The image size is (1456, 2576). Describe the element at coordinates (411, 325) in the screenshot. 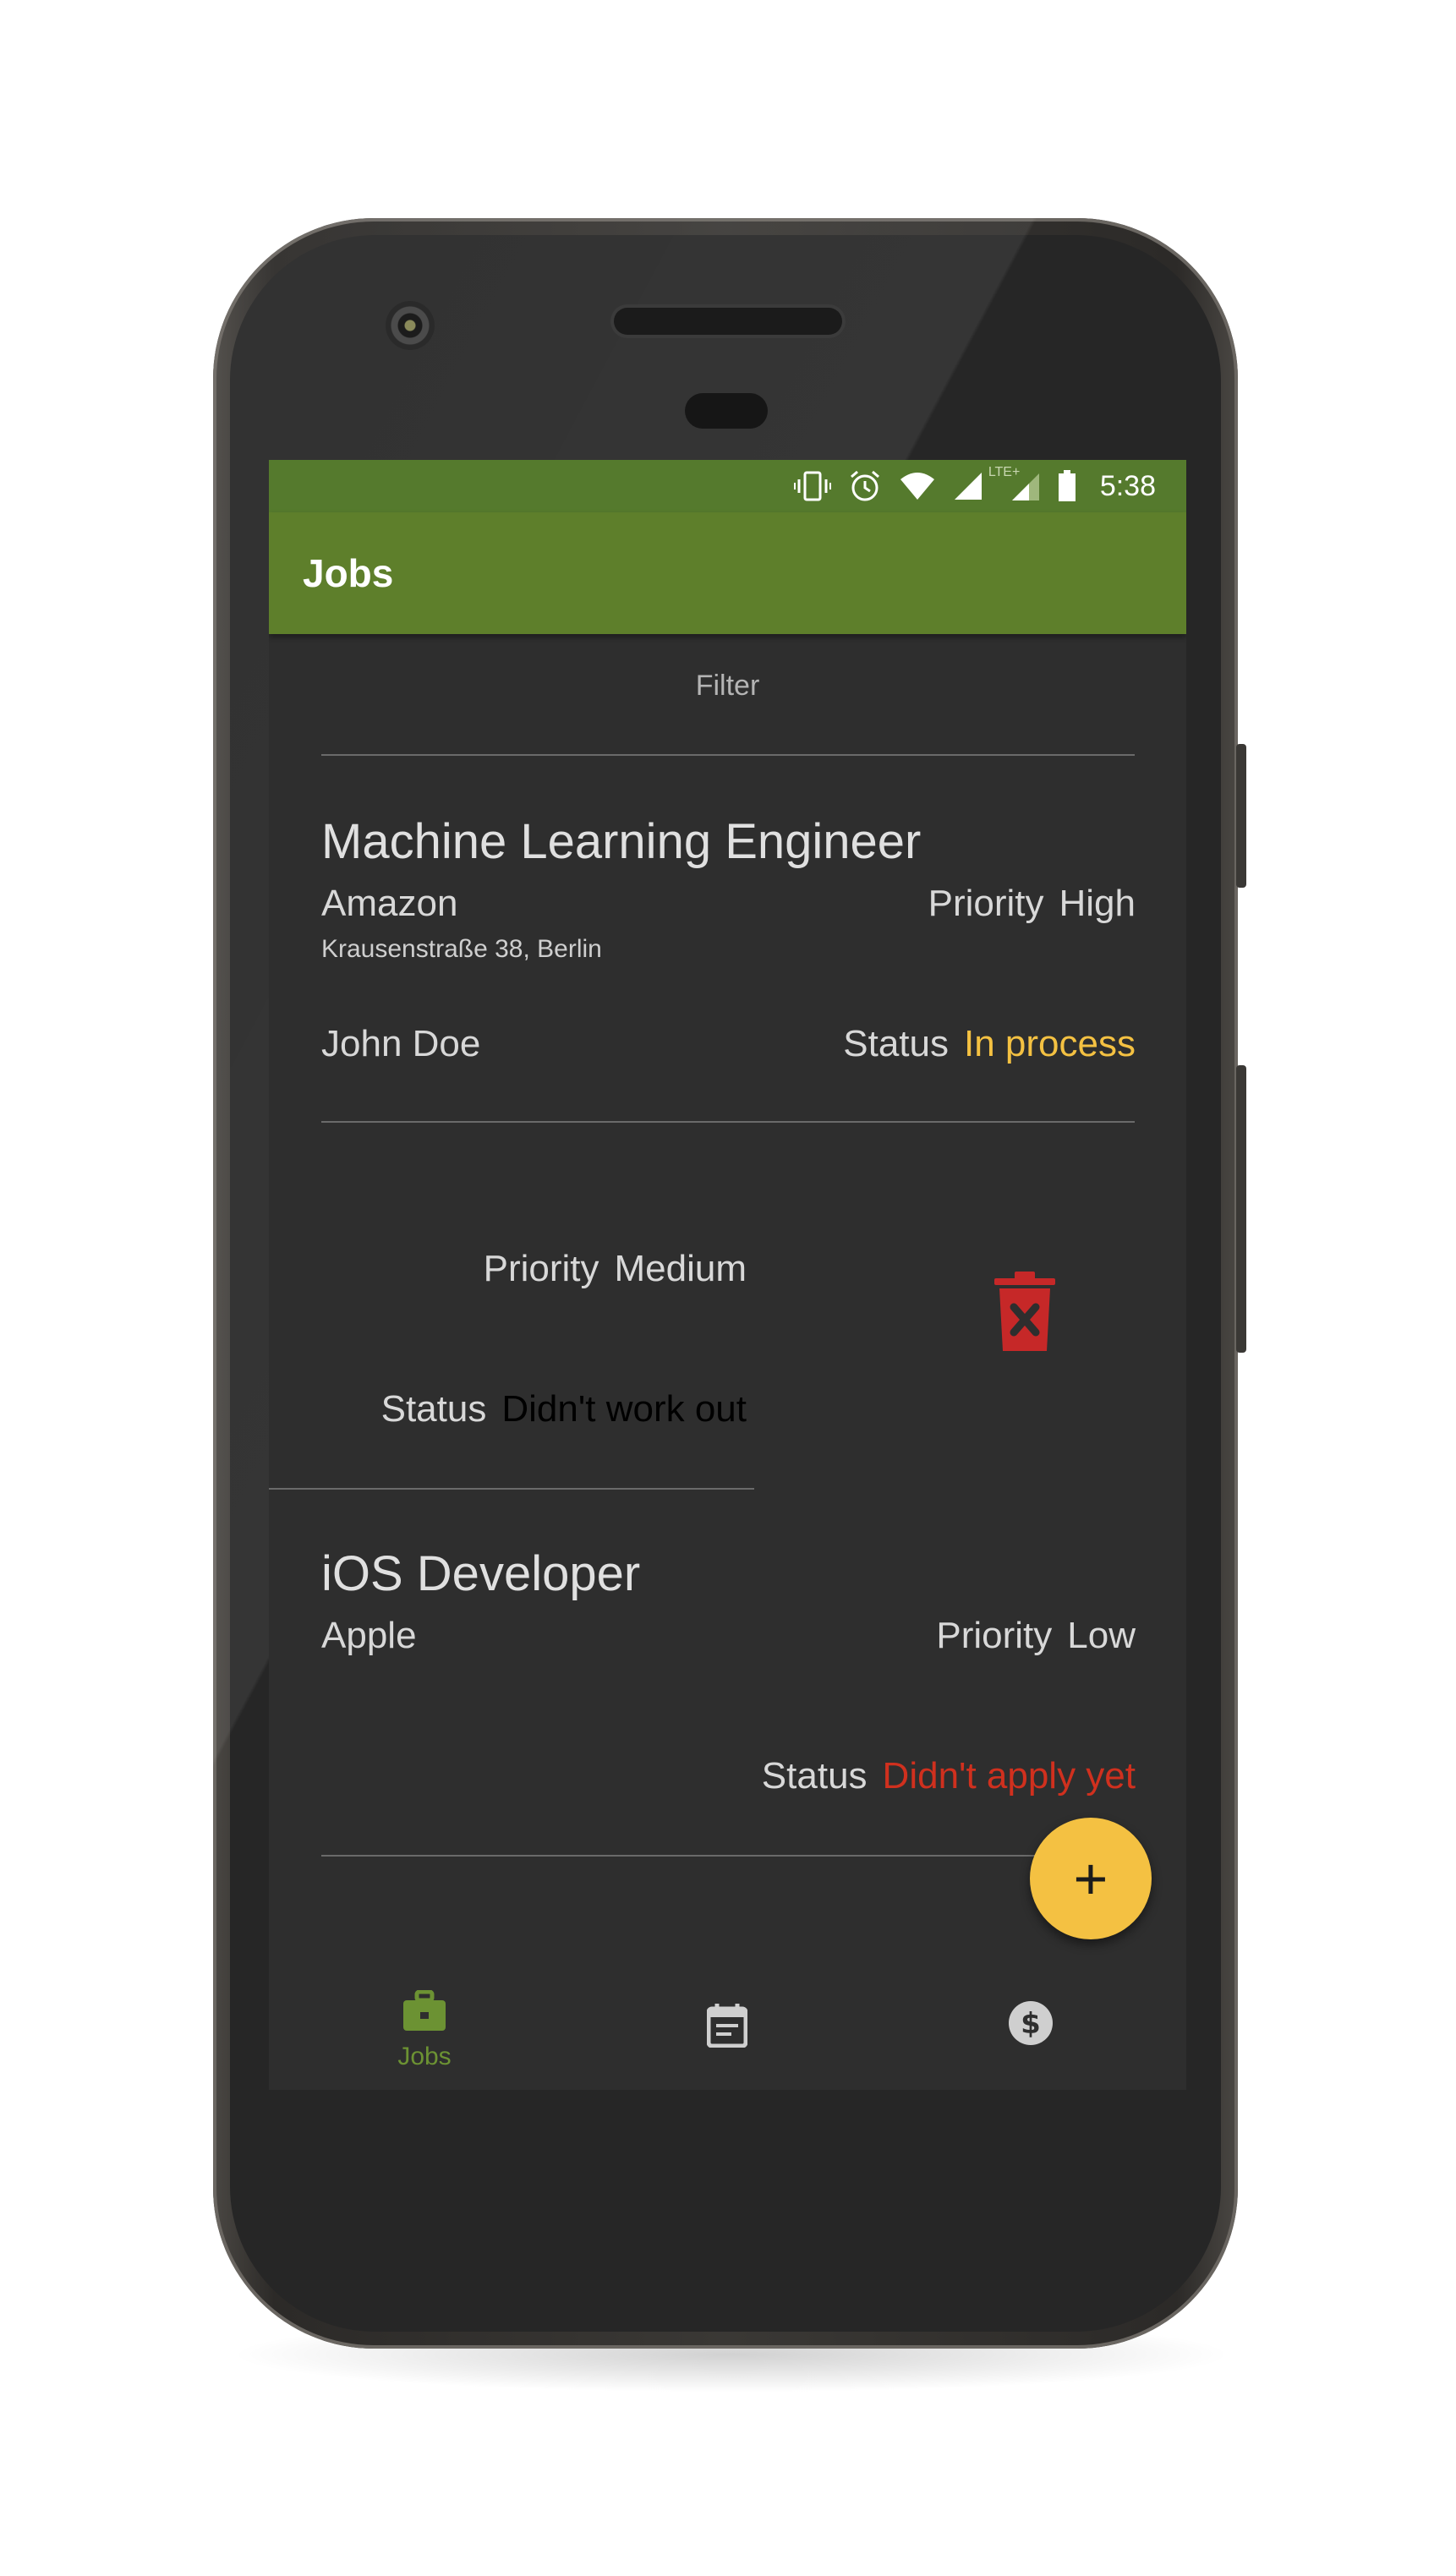

I see `front-camera` at that location.